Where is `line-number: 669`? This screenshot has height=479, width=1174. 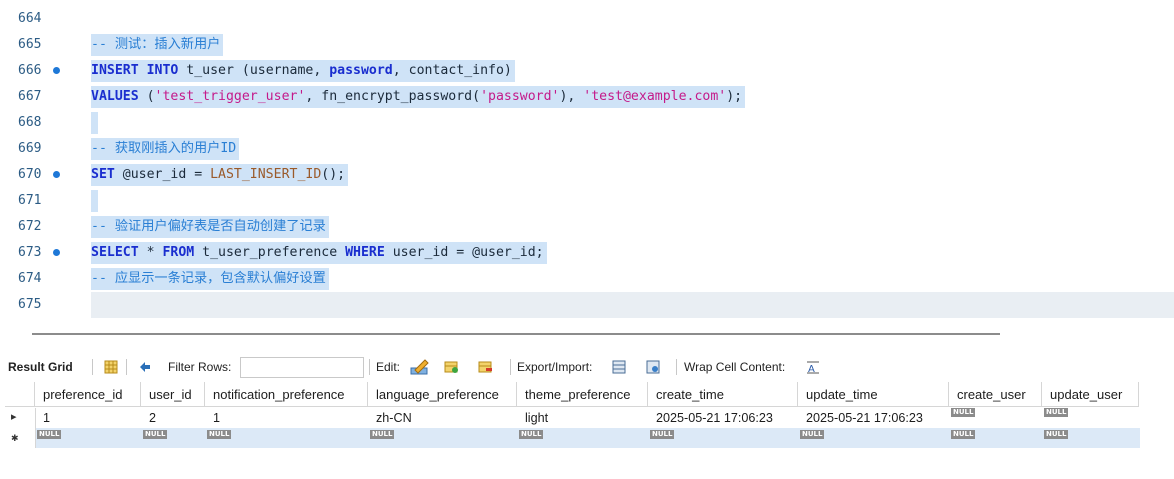
line-number: 669 is located at coordinates (30, 148).